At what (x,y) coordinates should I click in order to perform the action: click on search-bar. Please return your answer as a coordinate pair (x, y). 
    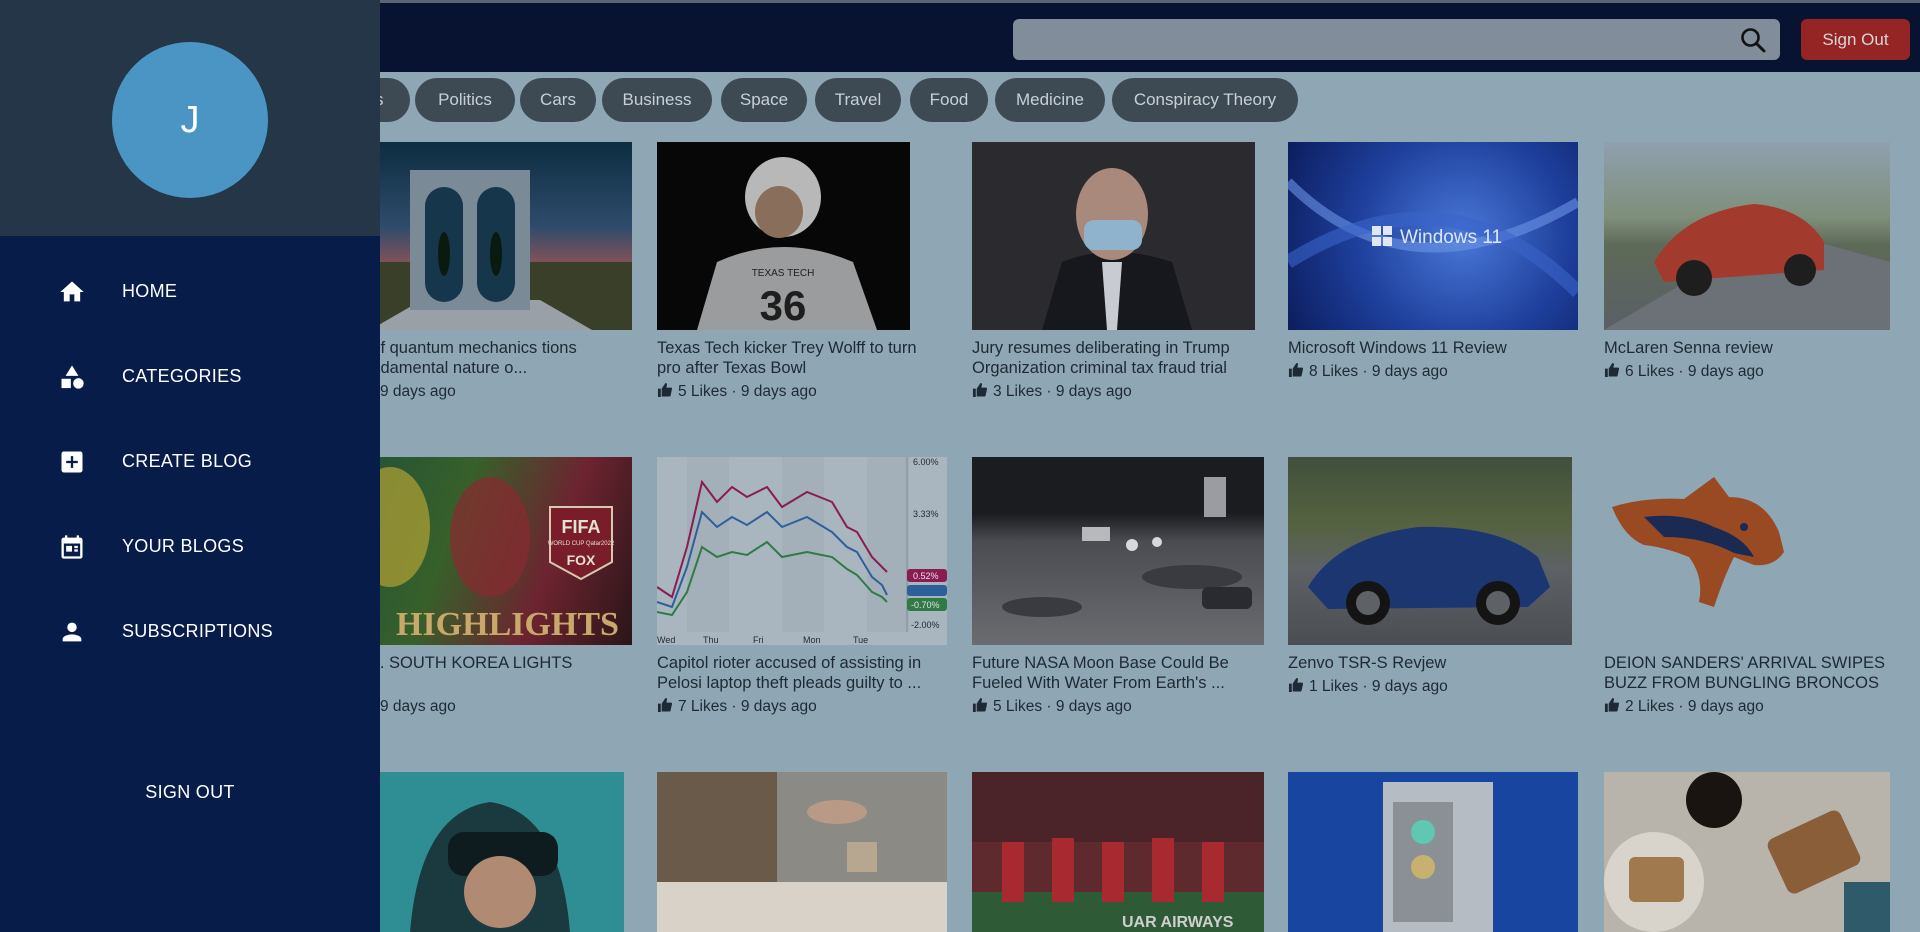
    Looking at the image, I should click on (1396, 39).